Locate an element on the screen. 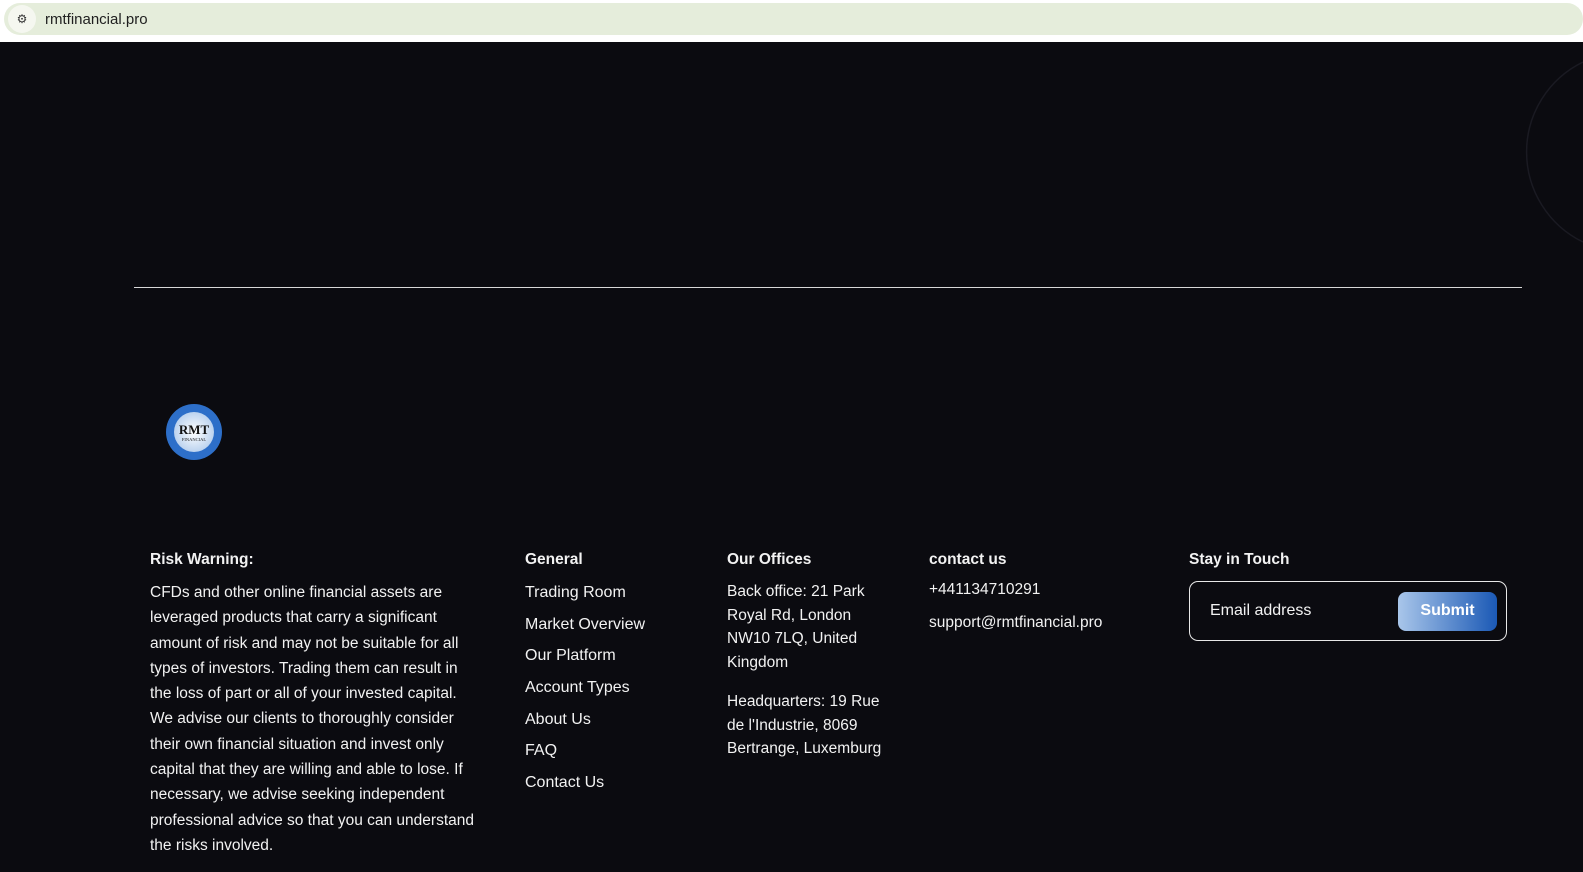 The height and width of the screenshot is (872, 1583). link-contact-us: Contact Us is located at coordinates (585, 786).